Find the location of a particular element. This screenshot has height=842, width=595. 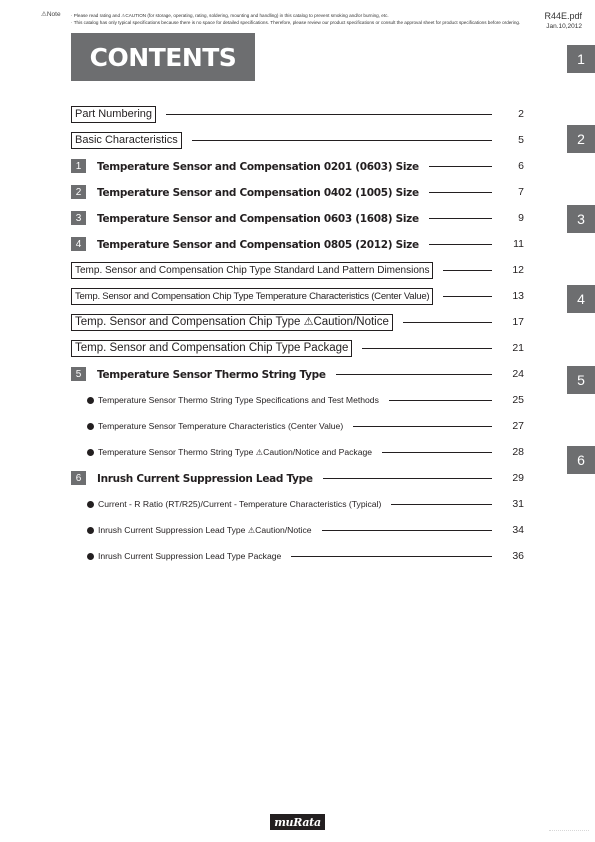

section-number-badge: 2 is located at coordinates (78, 192).